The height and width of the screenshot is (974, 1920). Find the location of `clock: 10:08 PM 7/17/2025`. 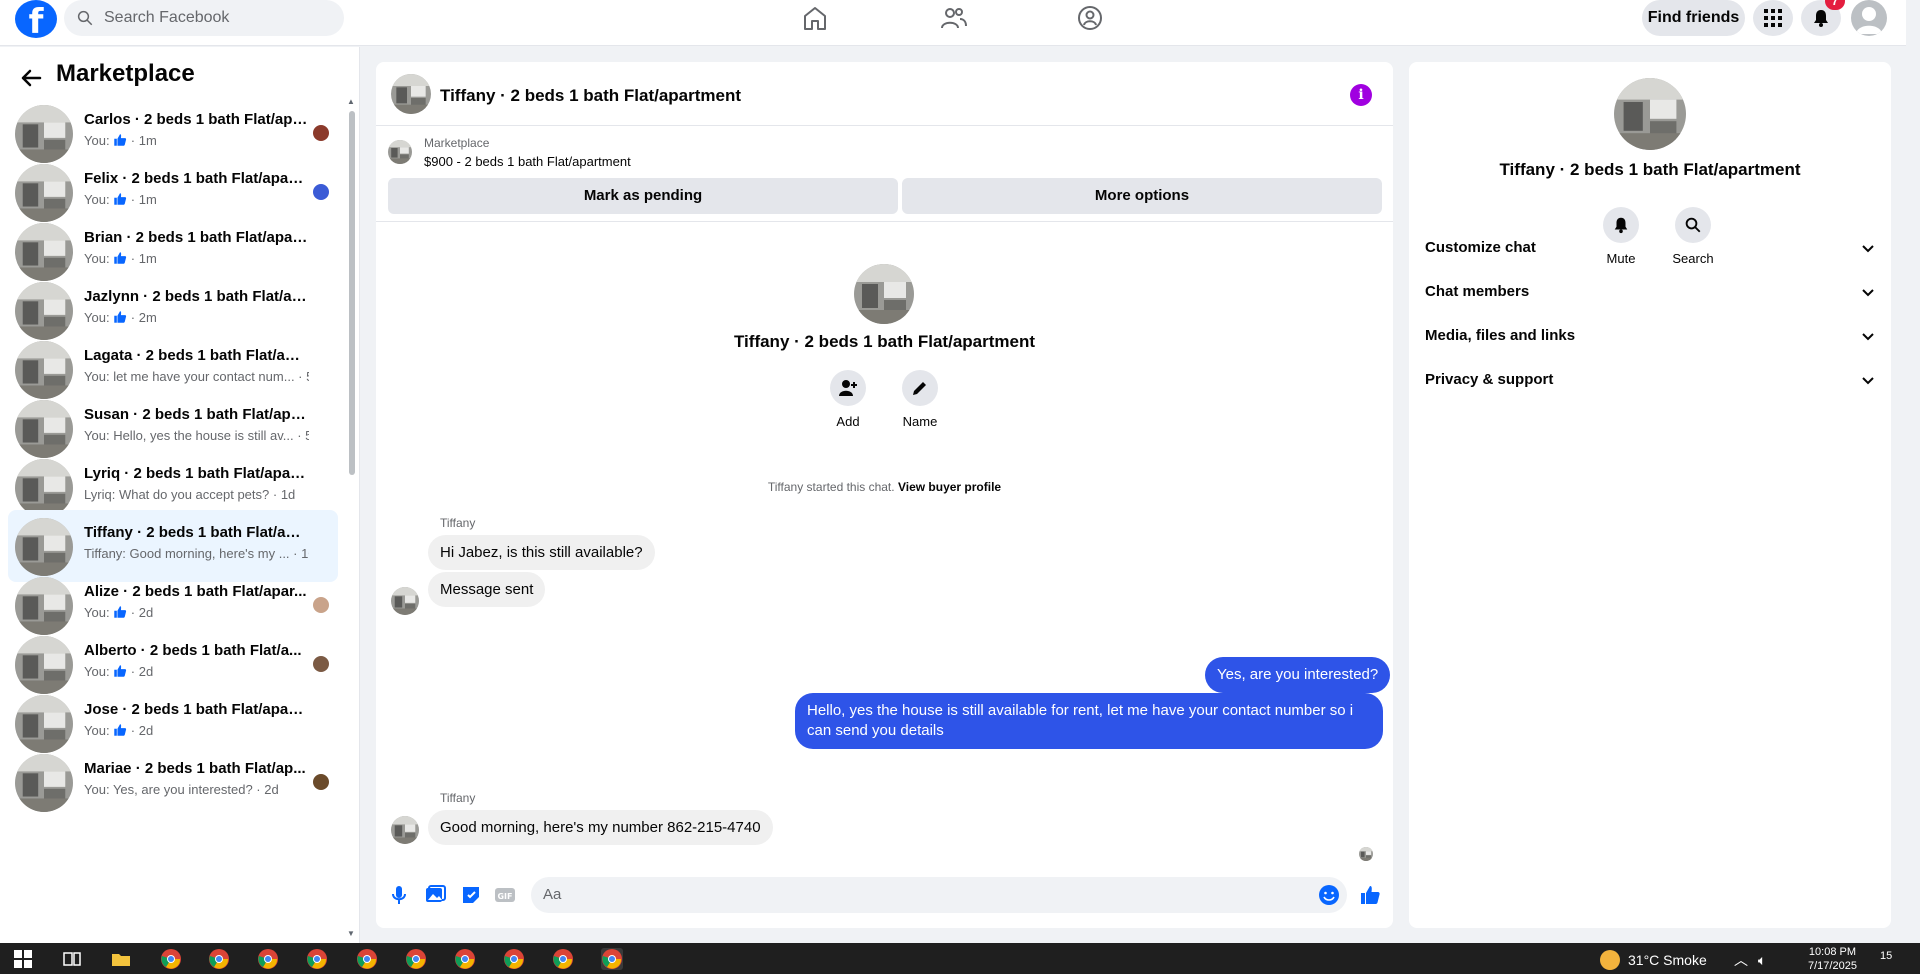

clock: 10:08 PM 7/17/2025 is located at coordinates (1832, 959).